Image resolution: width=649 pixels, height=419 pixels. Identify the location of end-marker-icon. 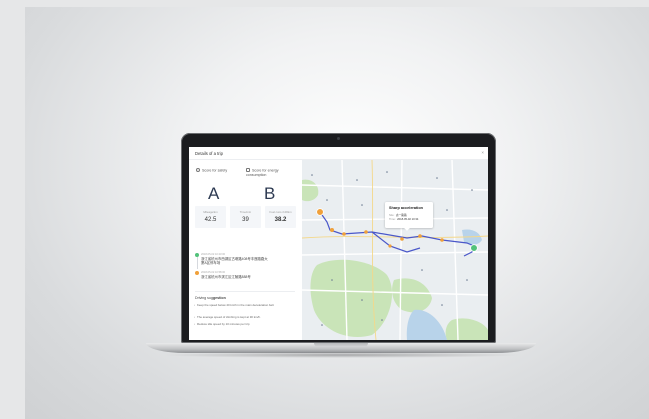
(474, 248).